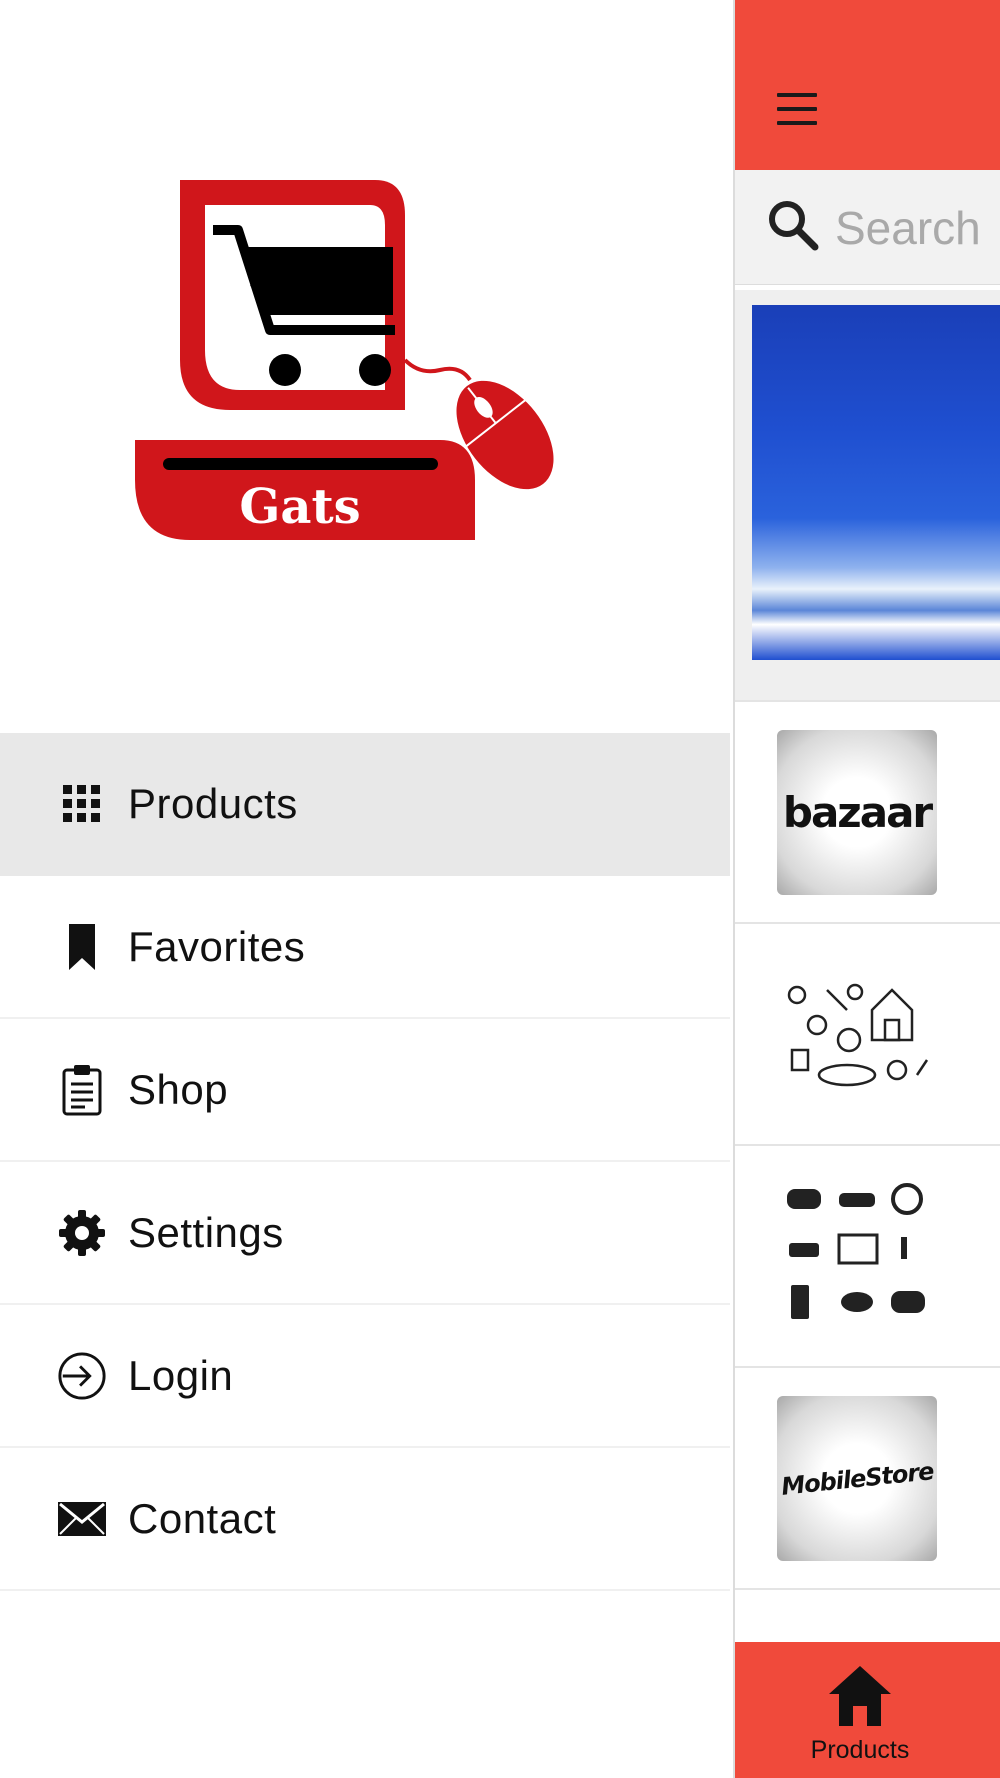 The image size is (1000, 1778). I want to click on clipboard-icon, so click(82, 1089).